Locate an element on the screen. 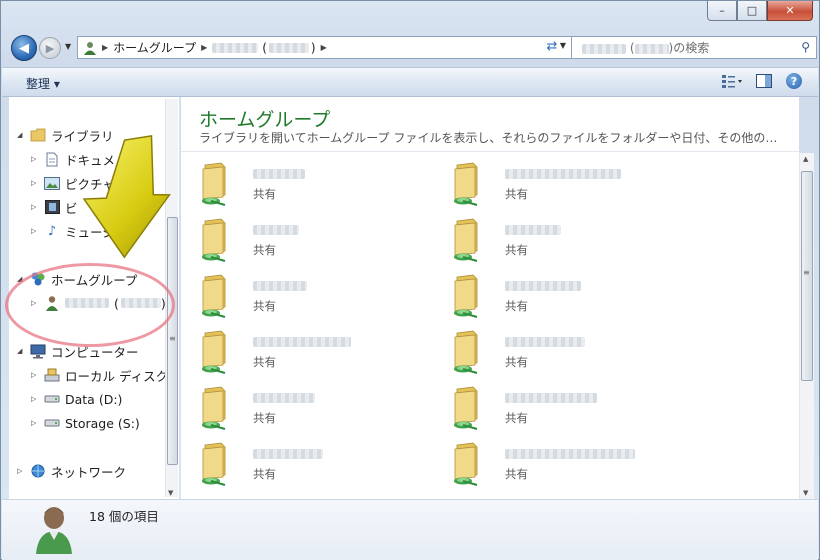 The height and width of the screenshot is (560, 820). refresh-icon: ⇄ is located at coordinates (552, 46).